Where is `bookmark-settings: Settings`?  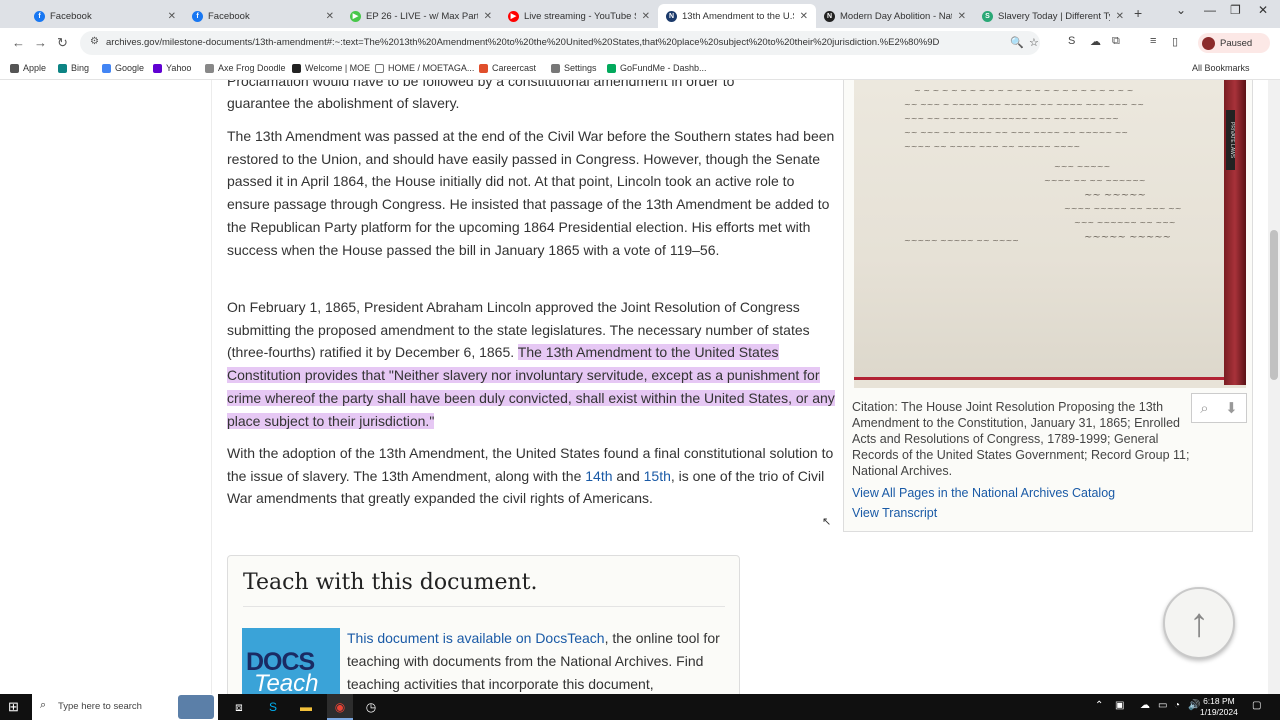
bookmark-settings: Settings is located at coordinates (574, 68).